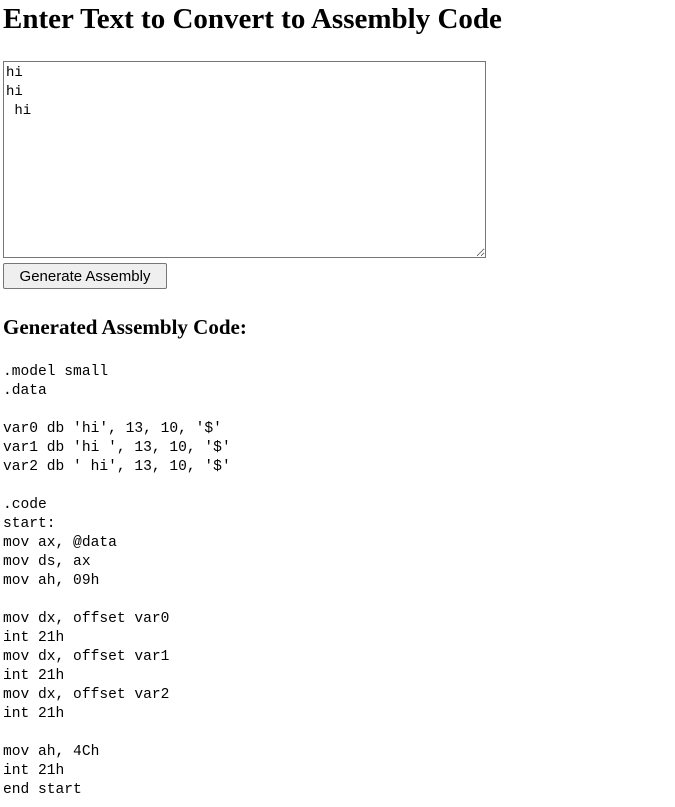 The image size is (675, 807). Describe the element at coordinates (252, 19) in the screenshot. I see `page-title: Enter Text to Convert to Assembly Code` at that location.